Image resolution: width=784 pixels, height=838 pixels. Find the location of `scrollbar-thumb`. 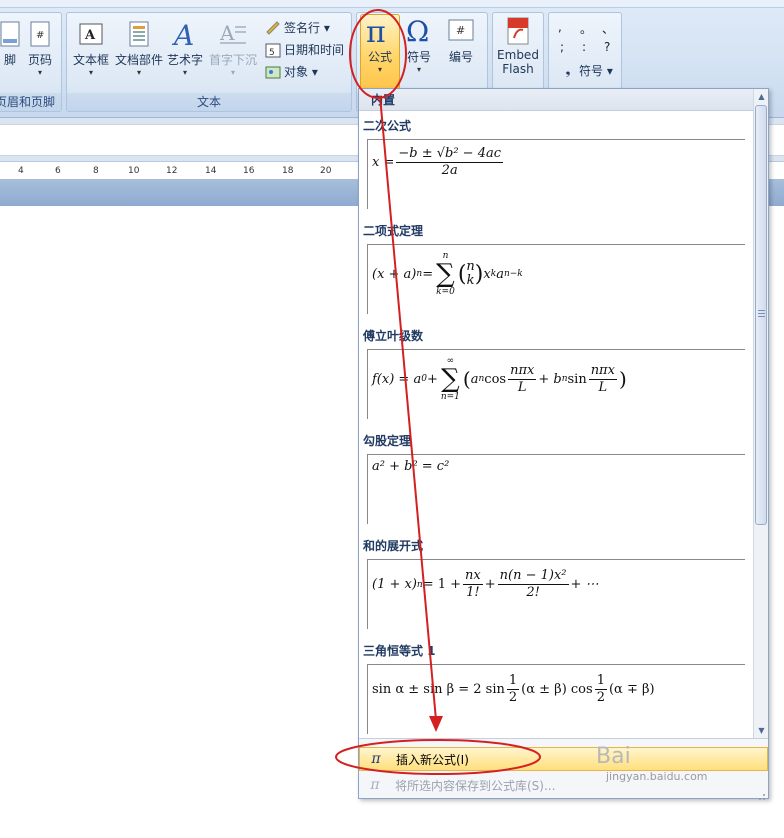

scrollbar-thumb is located at coordinates (761, 315).